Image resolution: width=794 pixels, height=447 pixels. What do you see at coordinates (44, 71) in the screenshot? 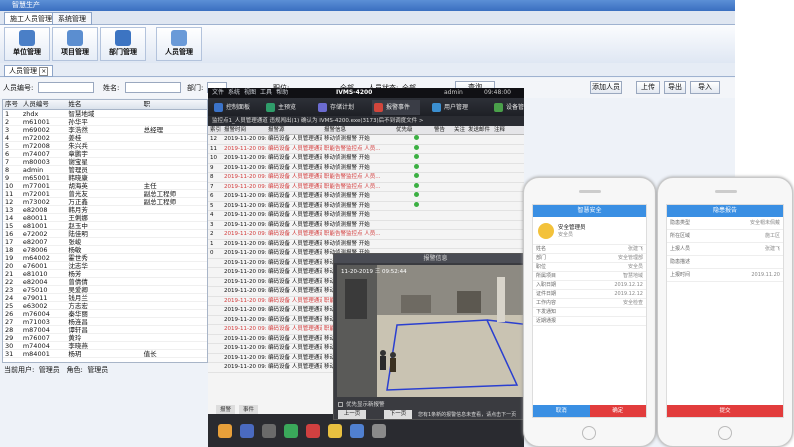
I see `close-icon: ×` at bounding box center [44, 71].